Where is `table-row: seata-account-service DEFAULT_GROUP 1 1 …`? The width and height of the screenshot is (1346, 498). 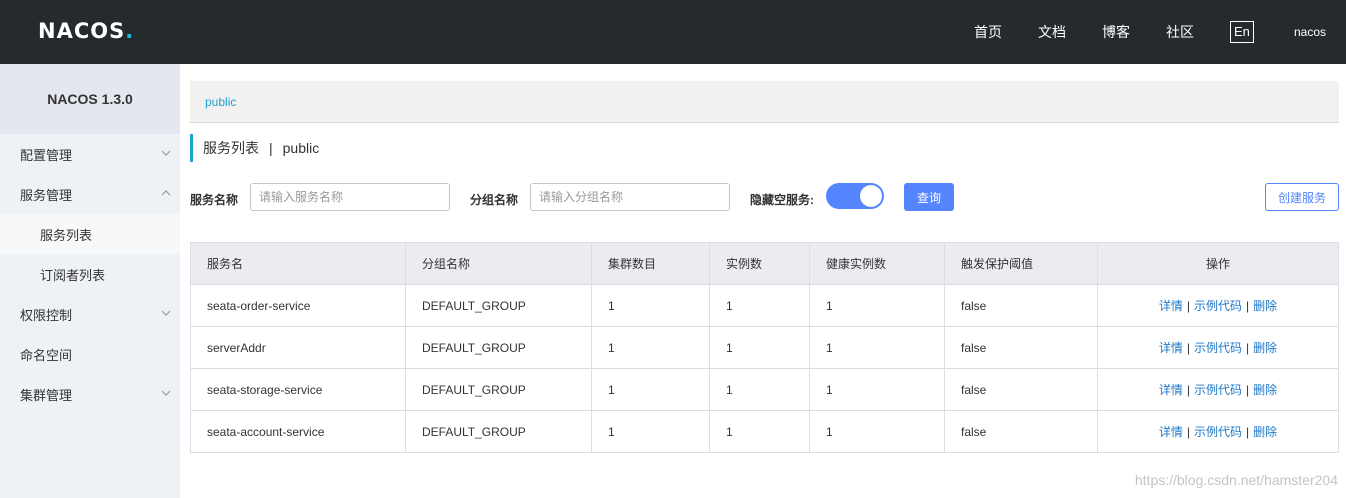 table-row: seata-account-service DEFAULT_GROUP 1 1 … is located at coordinates (764, 431).